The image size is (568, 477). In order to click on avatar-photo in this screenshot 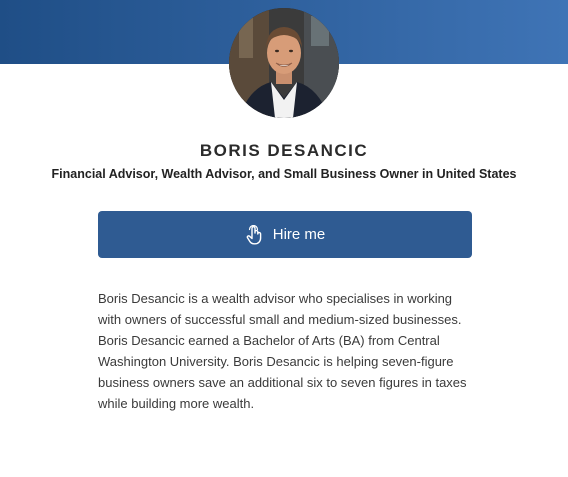, I will do `click(284, 63)`.